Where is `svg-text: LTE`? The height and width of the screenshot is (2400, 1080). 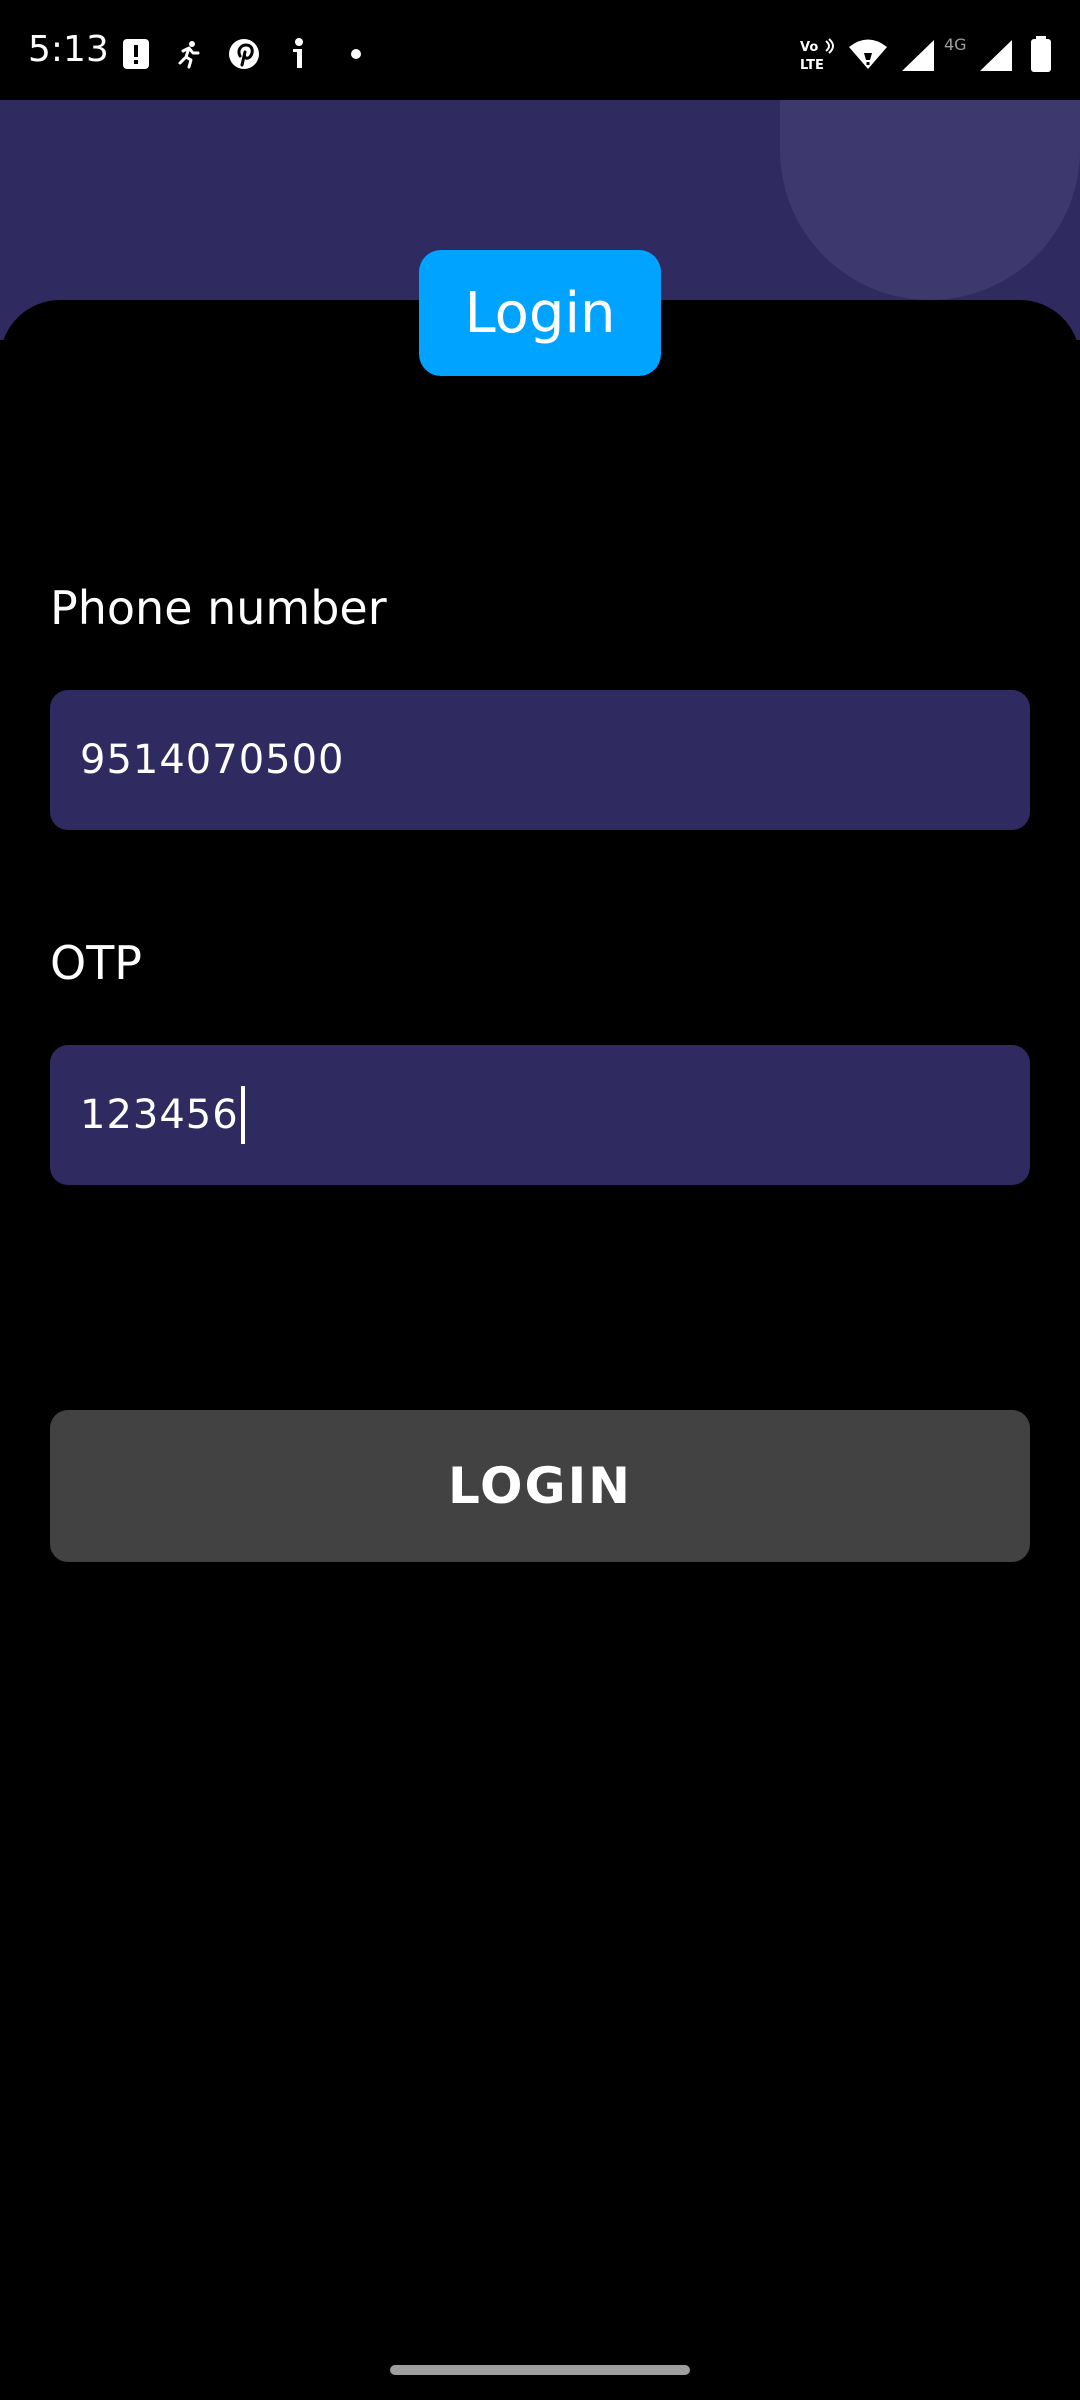 svg-text: LTE is located at coordinates (812, 65).